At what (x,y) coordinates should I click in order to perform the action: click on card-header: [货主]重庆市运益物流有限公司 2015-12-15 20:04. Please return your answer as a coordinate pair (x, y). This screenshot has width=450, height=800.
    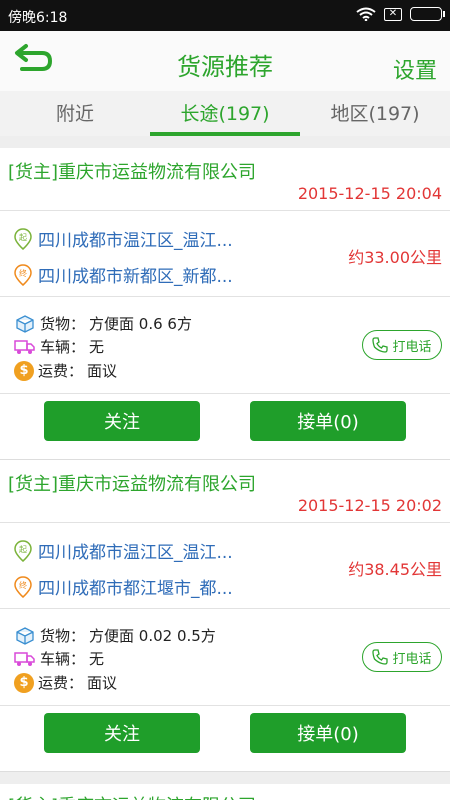
    Looking at the image, I should click on (225, 179).